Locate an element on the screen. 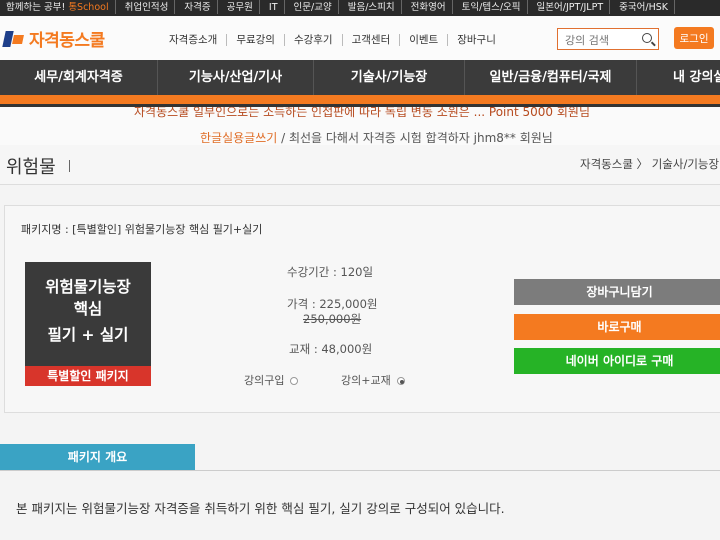 The image size is (720, 540). topbar-link-phone-english: 전화영어 is located at coordinates (429, 7).